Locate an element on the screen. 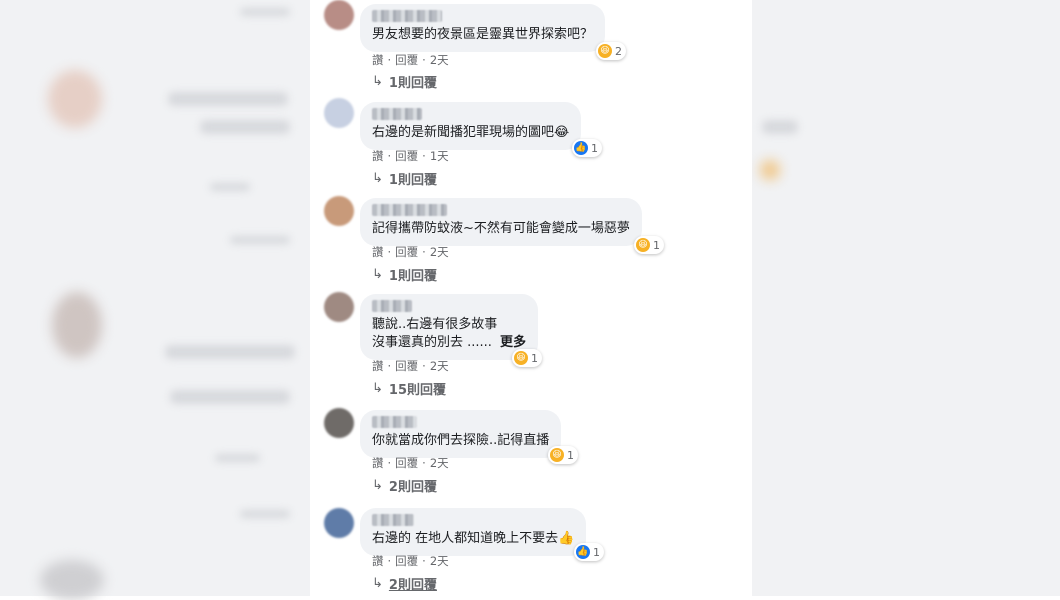 This screenshot has height=600, width=1060. replies-count: 15則回覆 is located at coordinates (417, 390).